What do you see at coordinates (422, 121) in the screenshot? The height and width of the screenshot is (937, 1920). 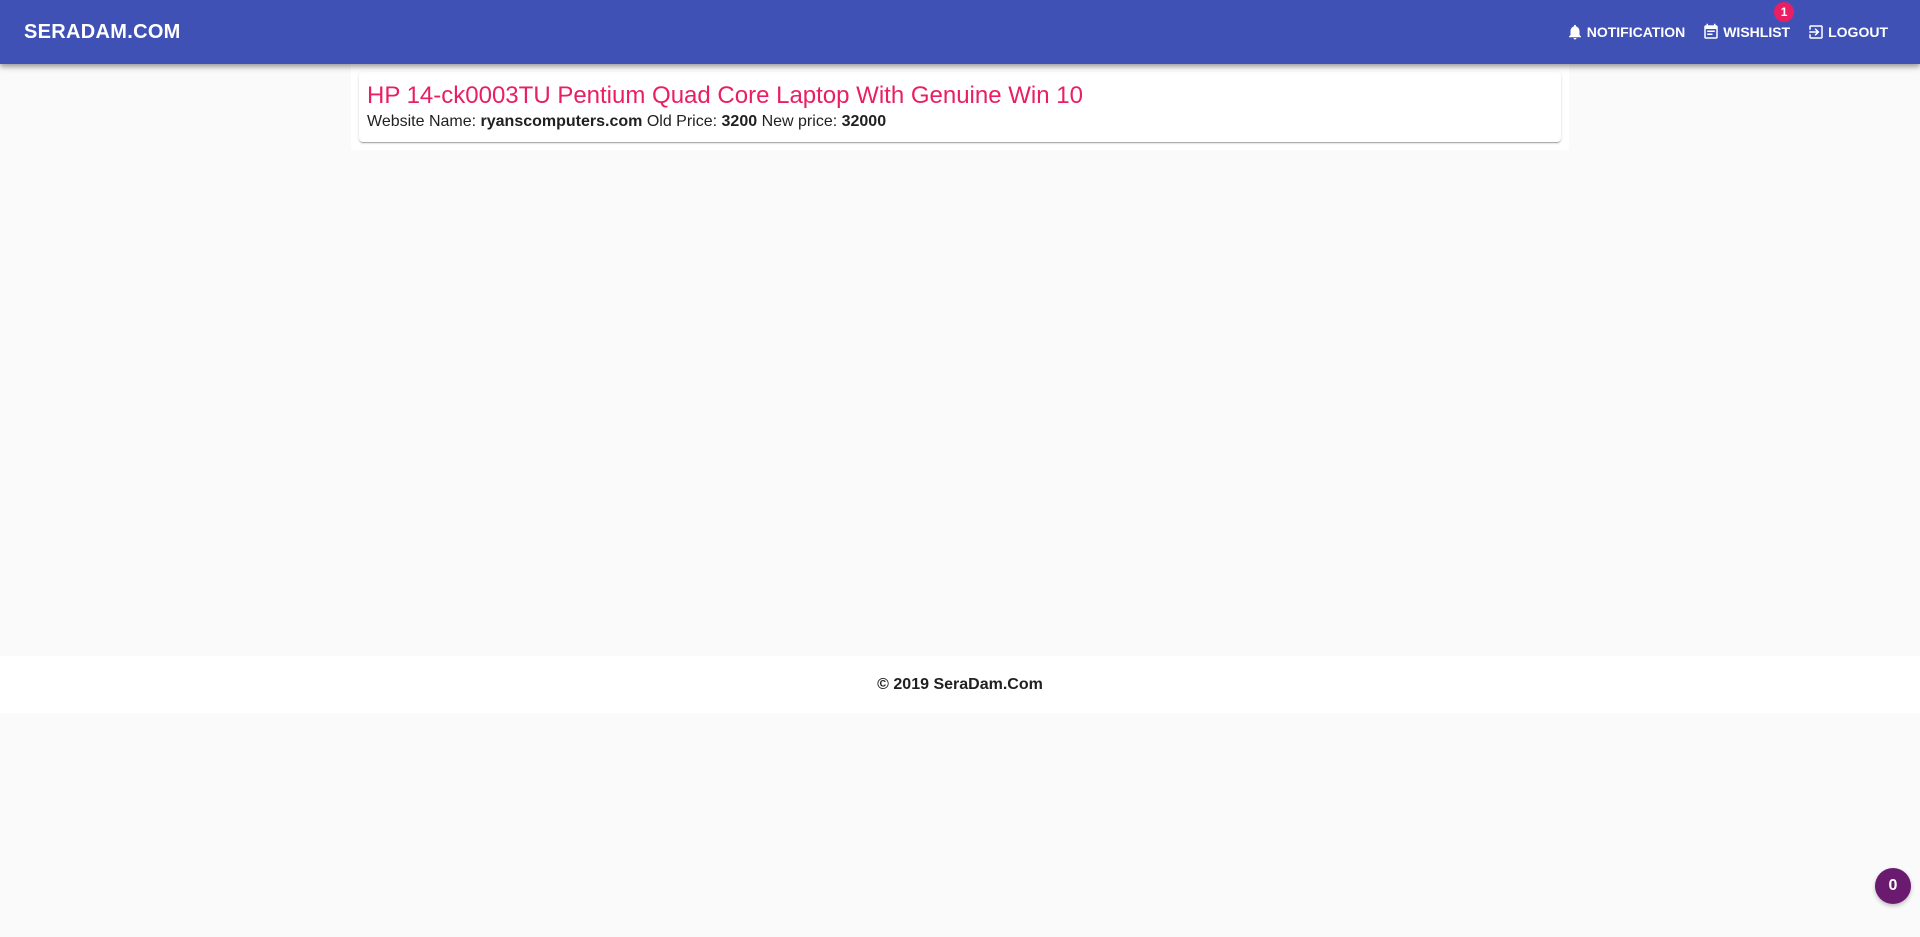 I see `website-label: Website Name:` at bounding box center [422, 121].